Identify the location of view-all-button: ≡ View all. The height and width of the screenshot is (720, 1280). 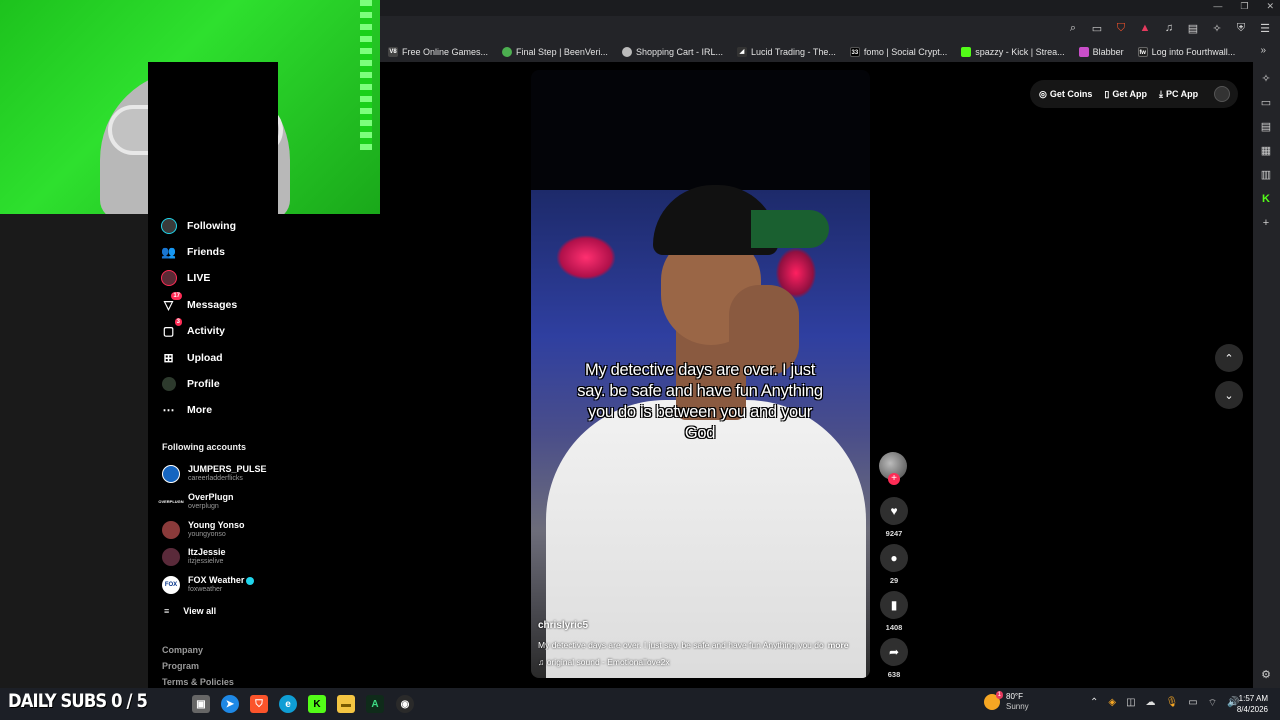
(190, 611).